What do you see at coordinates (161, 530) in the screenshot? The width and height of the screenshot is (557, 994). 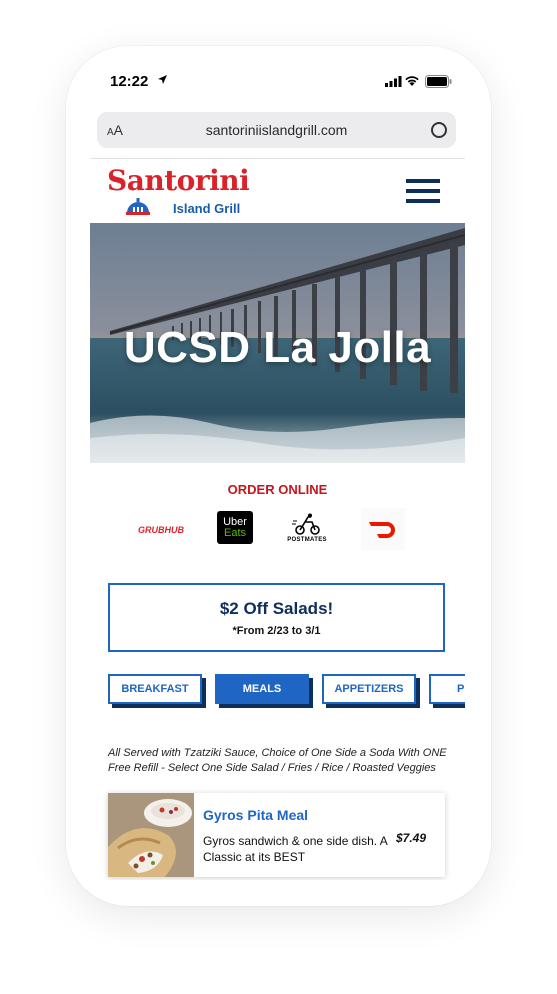 I see `grubhub-logo: GRUBHUB` at bounding box center [161, 530].